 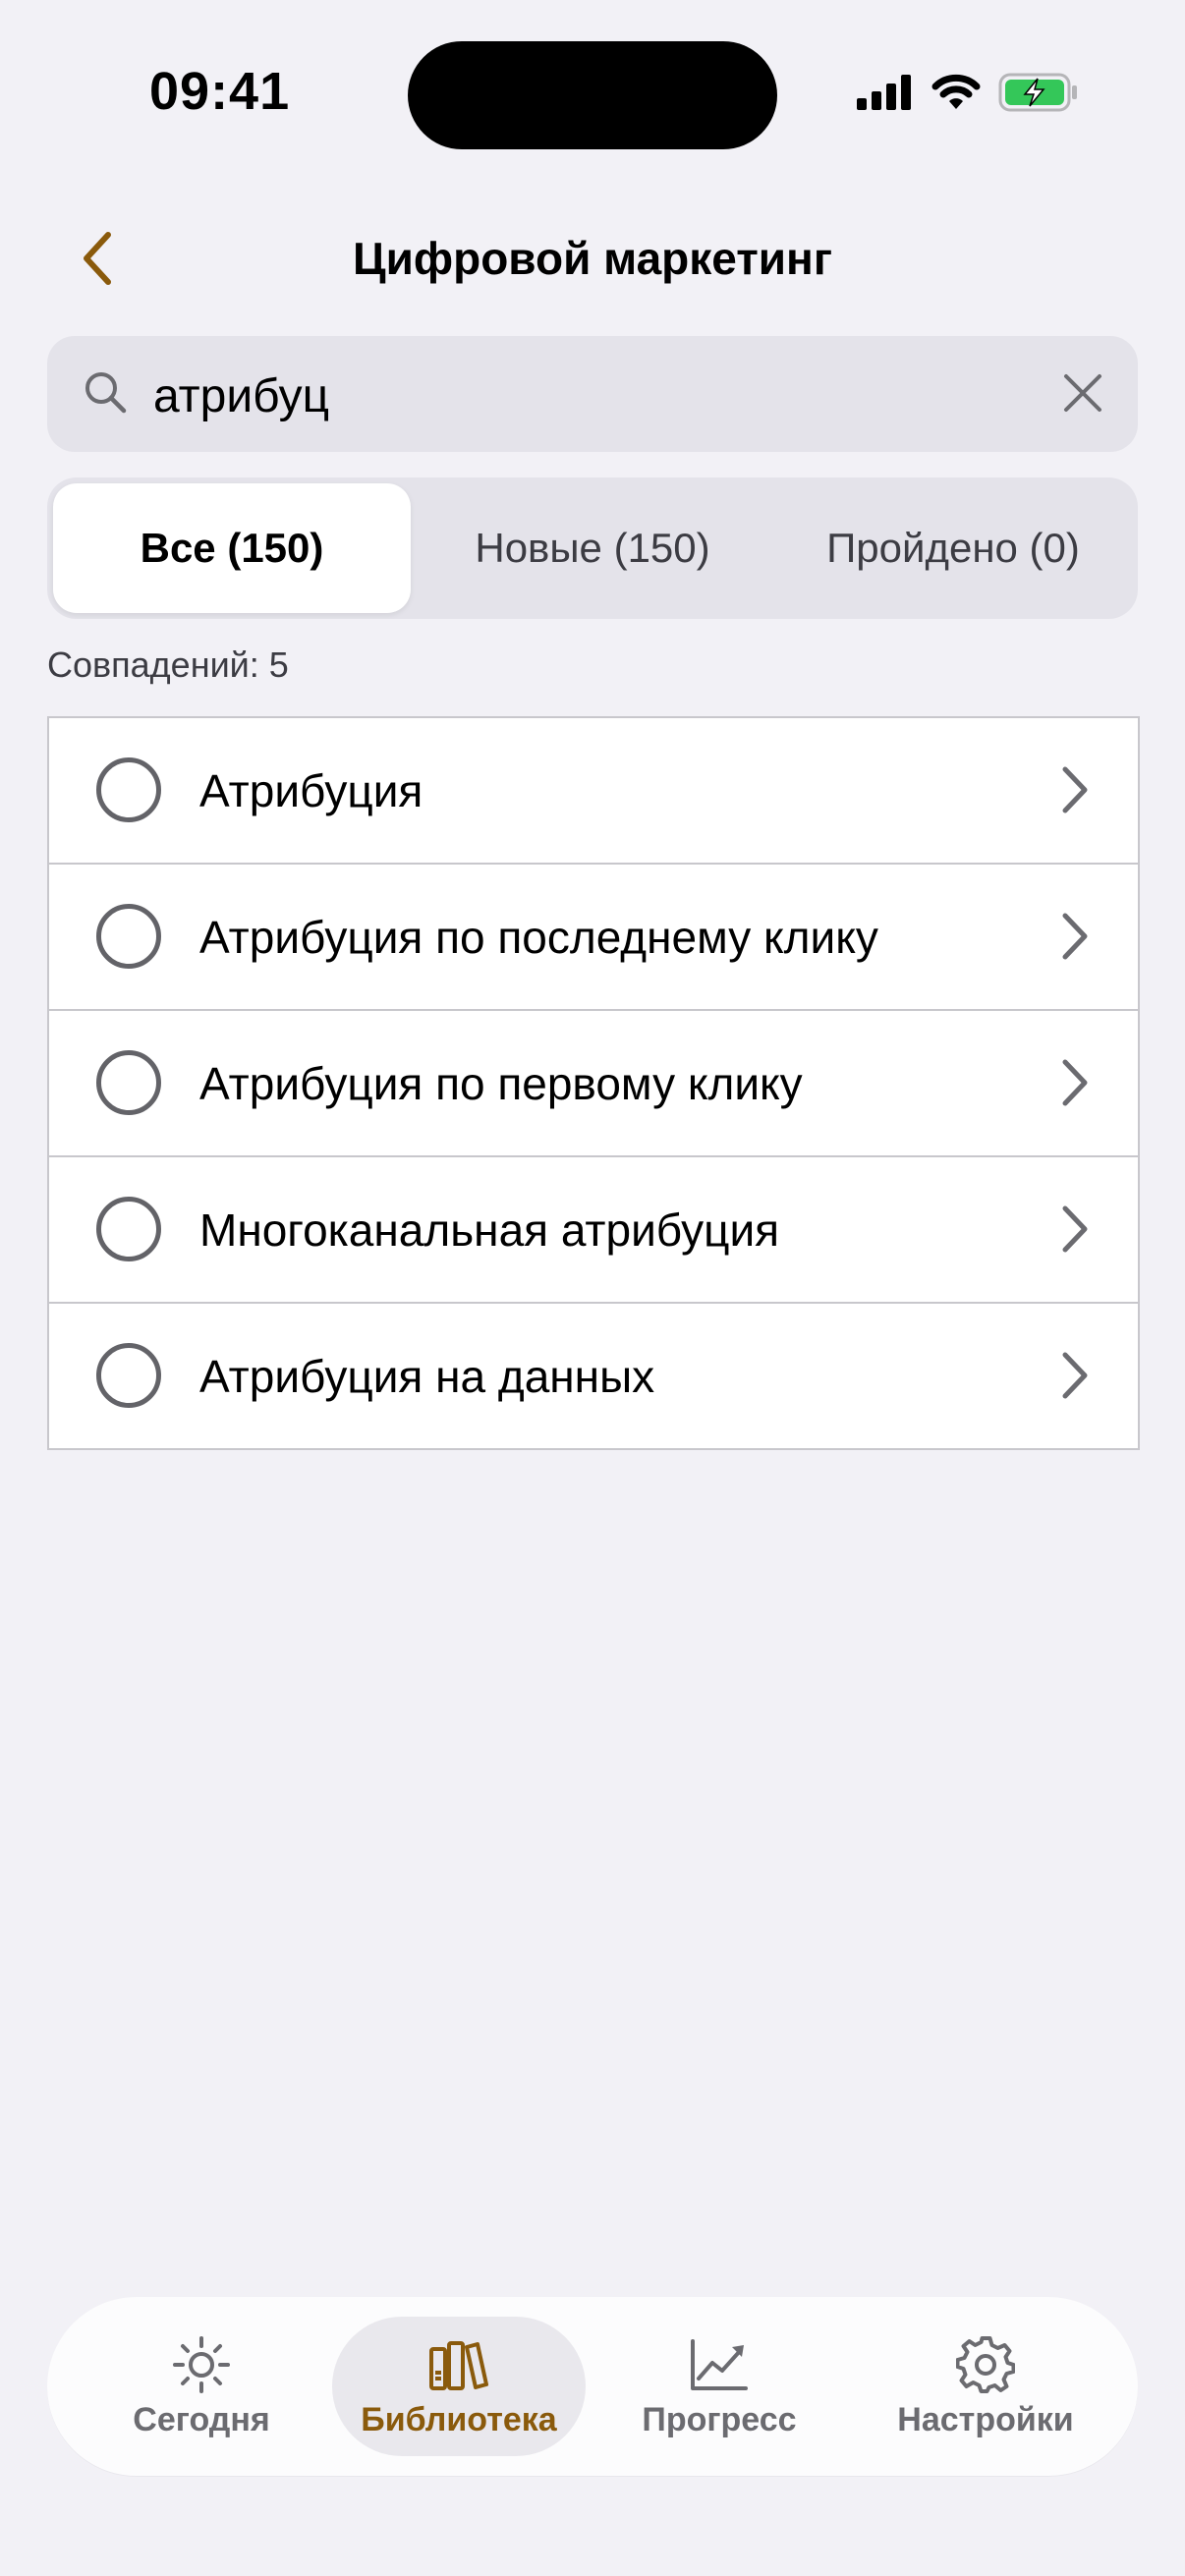 I want to click on list-item-label: Многоканальная атрибуция, so click(x=490, y=1230).